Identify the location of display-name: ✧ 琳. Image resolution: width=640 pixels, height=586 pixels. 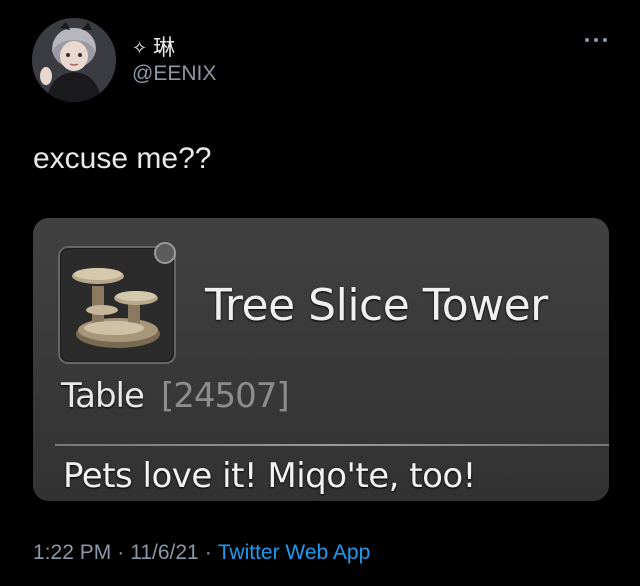
(153, 46).